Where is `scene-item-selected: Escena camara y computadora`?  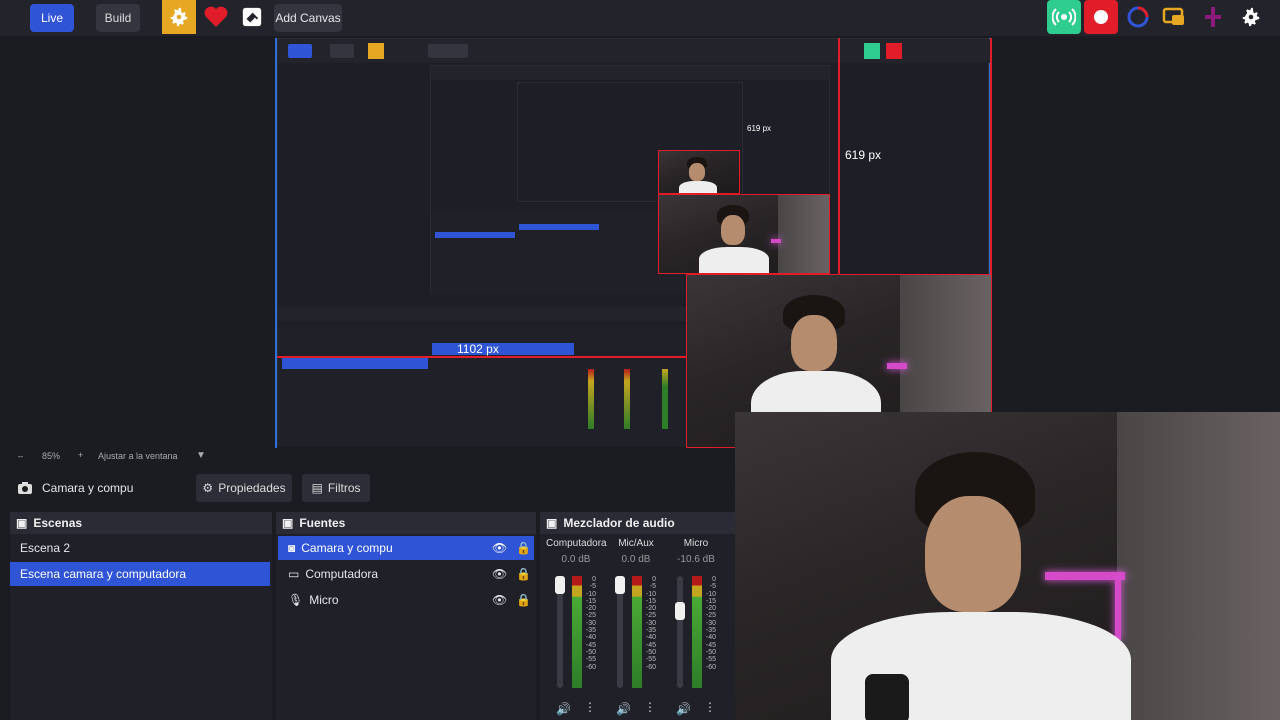 scene-item-selected: Escena camara y computadora is located at coordinates (140, 574).